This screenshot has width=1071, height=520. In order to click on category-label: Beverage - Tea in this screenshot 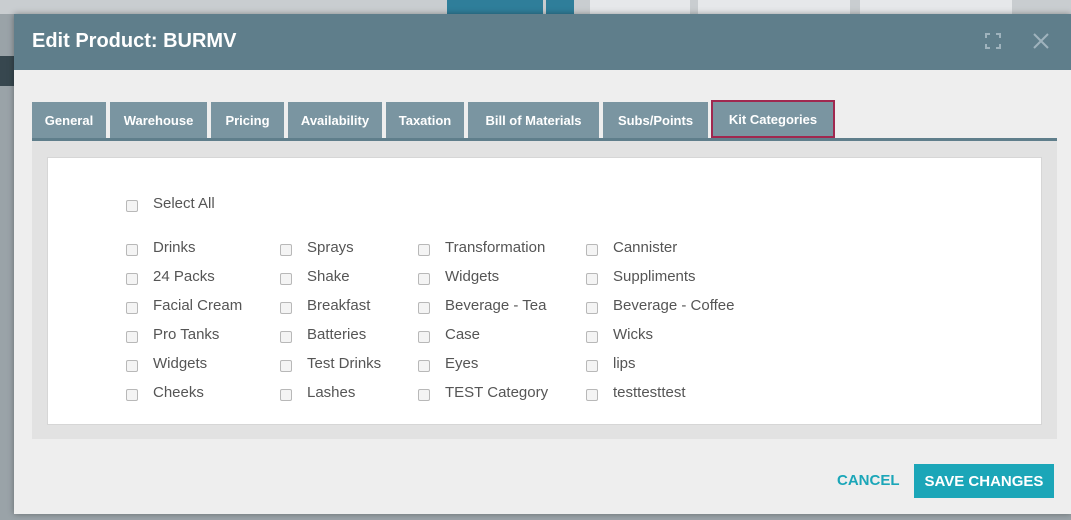, I will do `click(496, 305)`.